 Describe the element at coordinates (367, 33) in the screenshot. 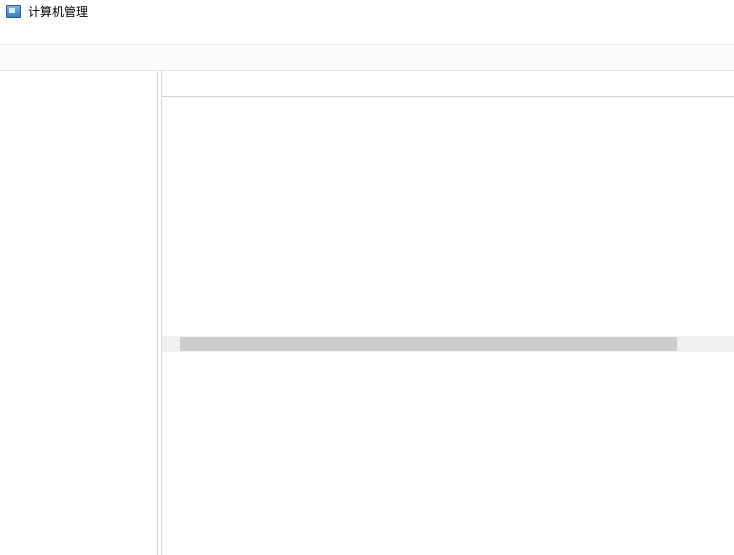

I see `menu-bar` at that location.